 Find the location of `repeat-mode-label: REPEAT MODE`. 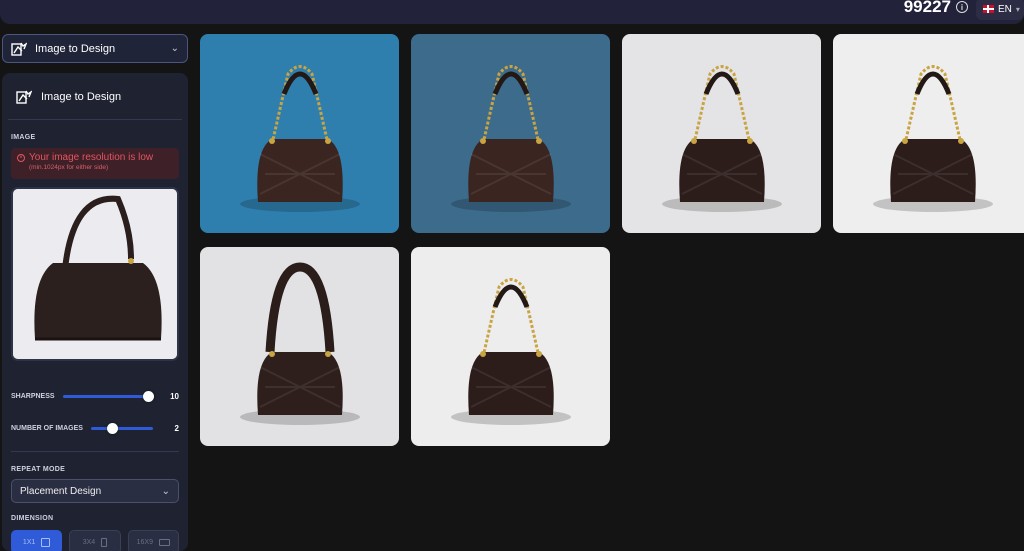

repeat-mode-label: REPEAT MODE is located at coordinates (38, 469).